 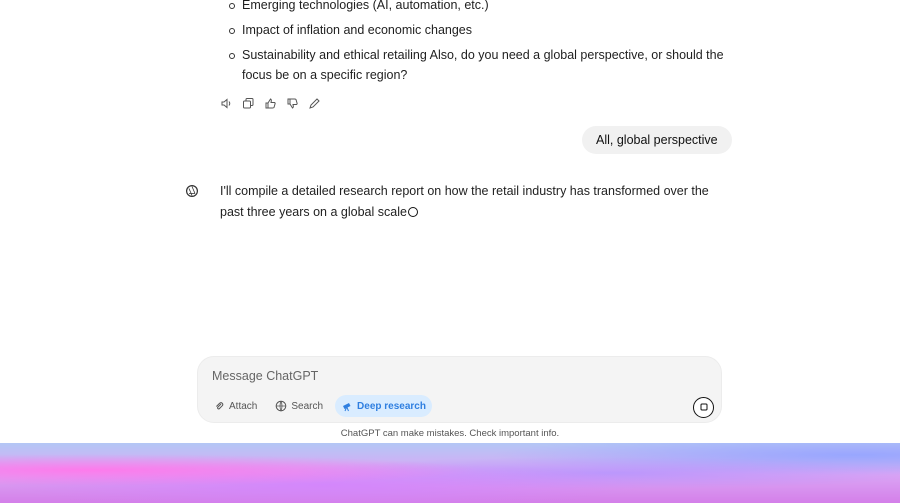 I want to click on assistant-logo-icon, so click(x=192, y=191).